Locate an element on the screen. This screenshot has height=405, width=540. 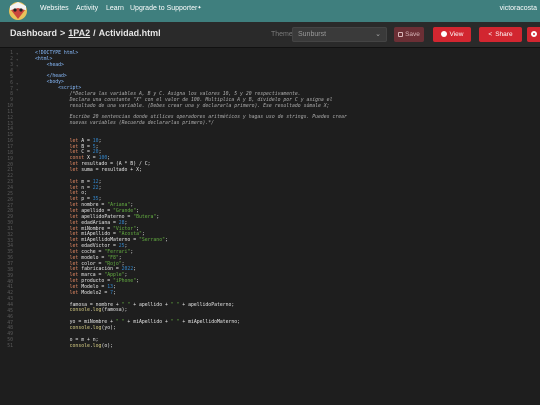
nav-link-activity: Activity is located at coordinates (87, 8).